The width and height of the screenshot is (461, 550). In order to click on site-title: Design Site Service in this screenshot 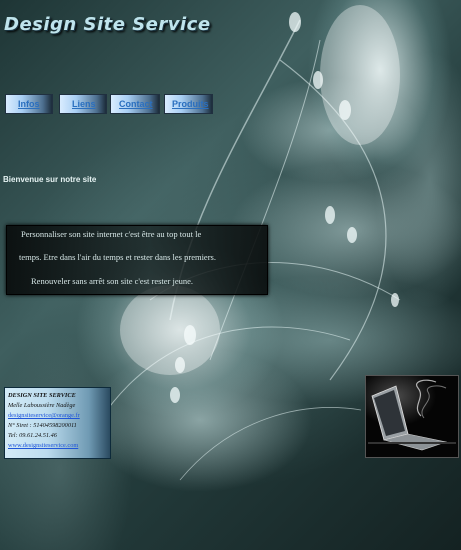, I will do `click(107, 24)`.